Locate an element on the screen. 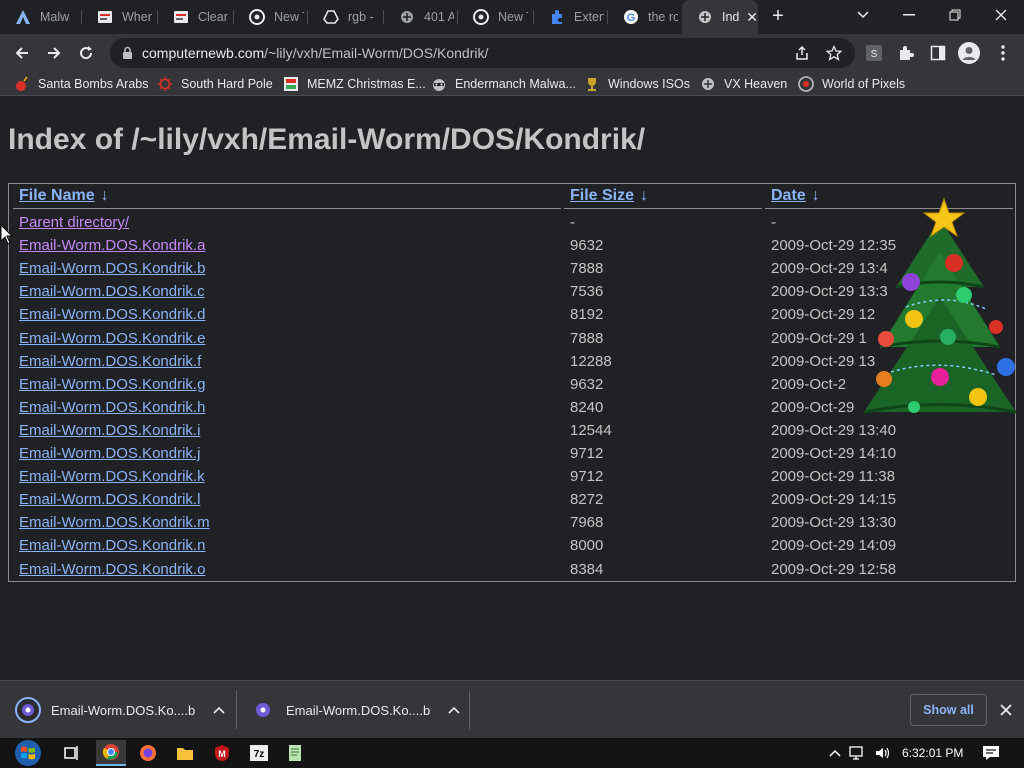  minimize-icon is located at coordinates (909, 15).